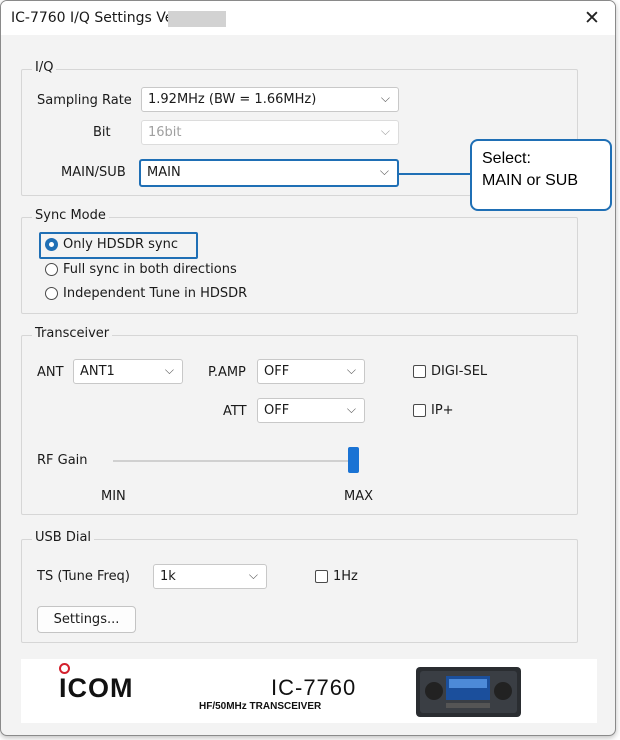  I want to click on ant-label: ANT, so click(50, 372).